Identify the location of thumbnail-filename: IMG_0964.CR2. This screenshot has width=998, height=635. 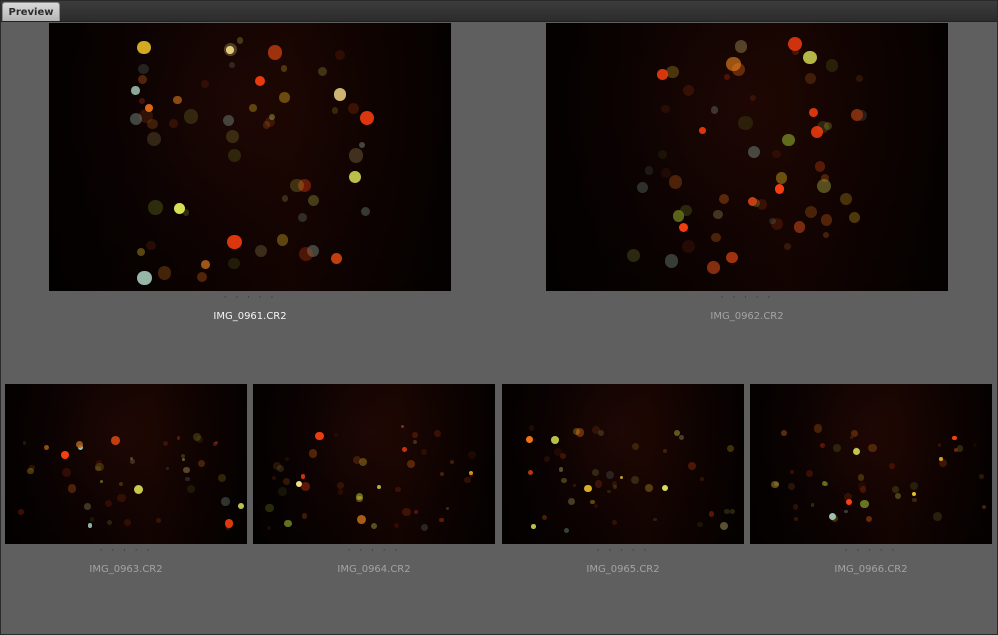
(374, 569).